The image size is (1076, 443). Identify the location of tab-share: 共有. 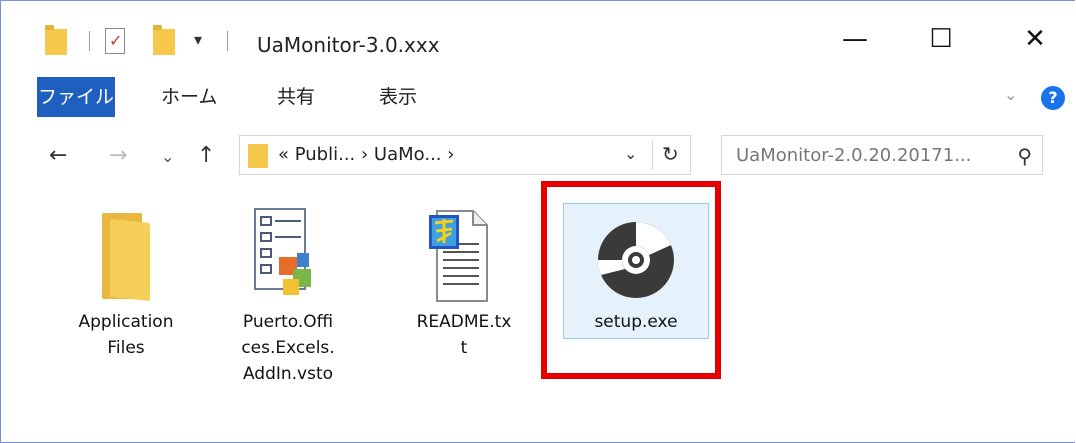
(296, 97).